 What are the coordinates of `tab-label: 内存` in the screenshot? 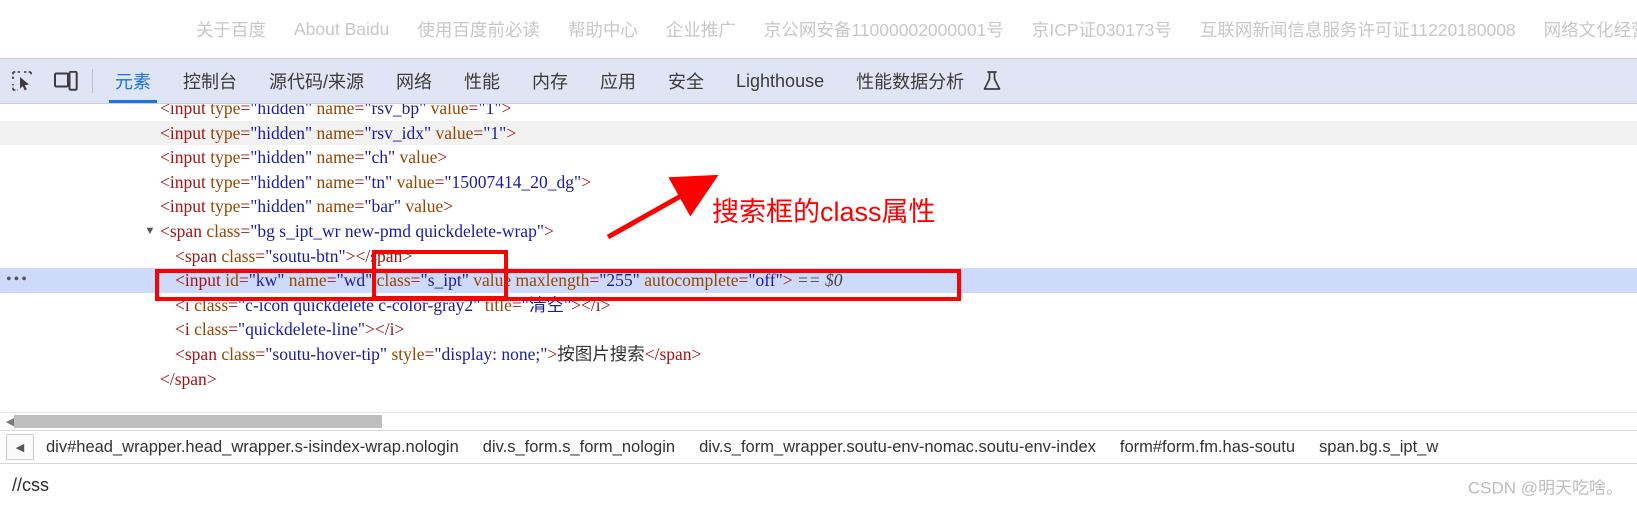 It's located at (550, 82).